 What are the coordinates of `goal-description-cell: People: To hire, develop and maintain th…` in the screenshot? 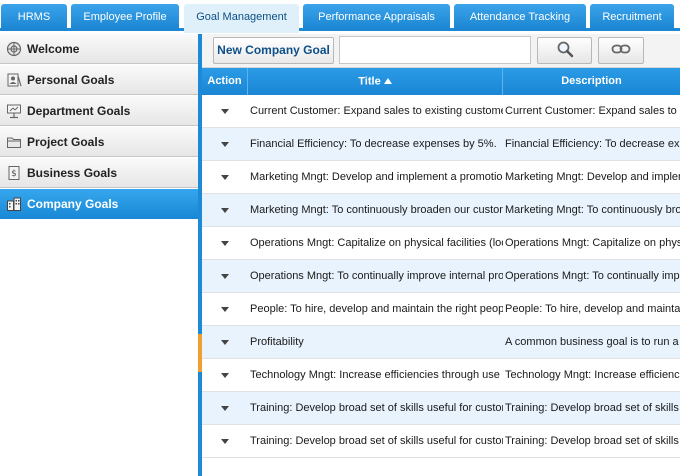 It's located at (592, 309).